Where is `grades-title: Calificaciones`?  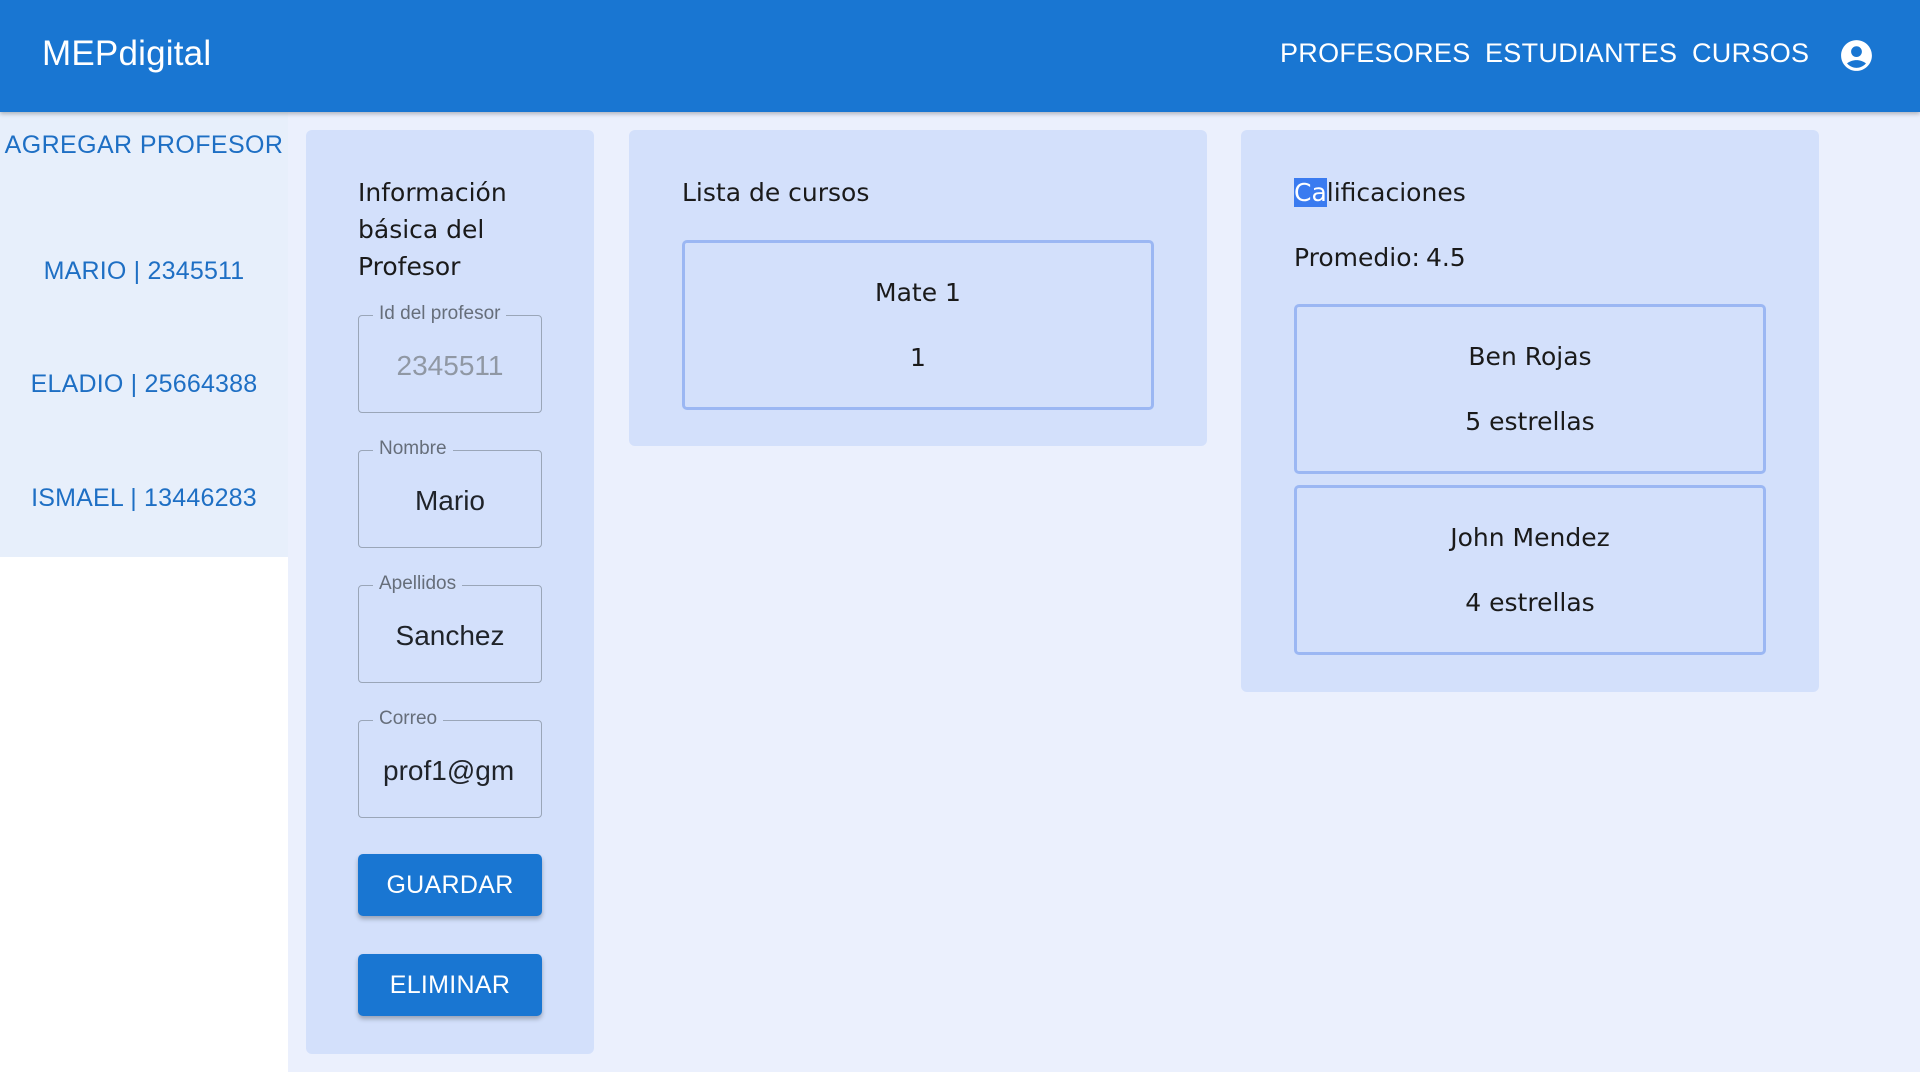 grades-title: Calificaciones is located at coordinates (1380, 192).